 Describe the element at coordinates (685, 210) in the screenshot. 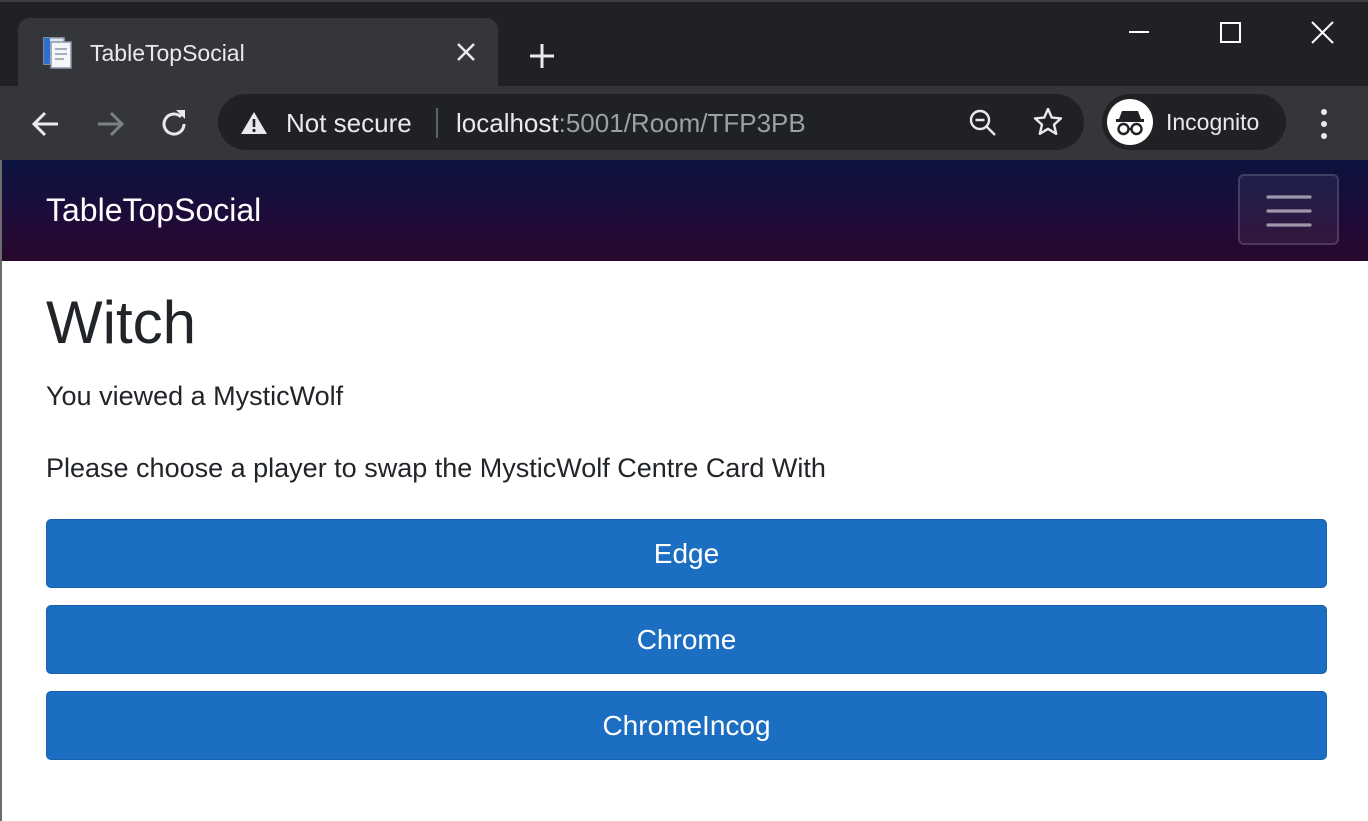

I see `site-navbar: TableTopSocial` at that location.